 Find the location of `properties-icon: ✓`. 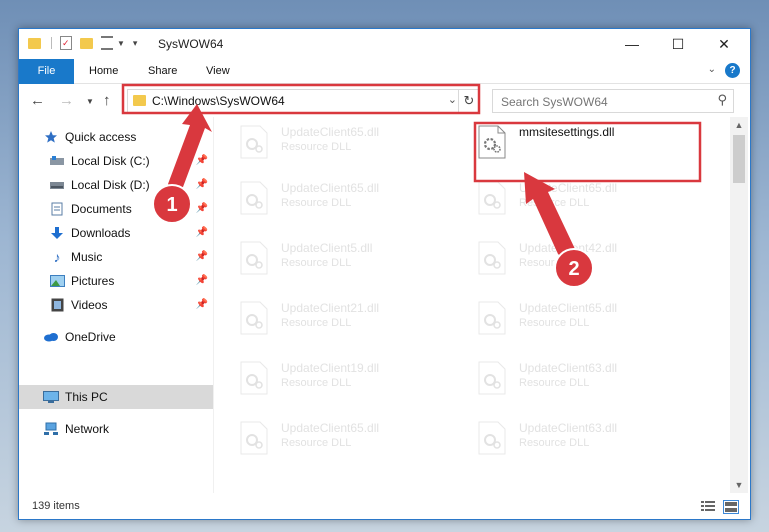

properties-icon: ✓ is located at coordinates (66, 43).